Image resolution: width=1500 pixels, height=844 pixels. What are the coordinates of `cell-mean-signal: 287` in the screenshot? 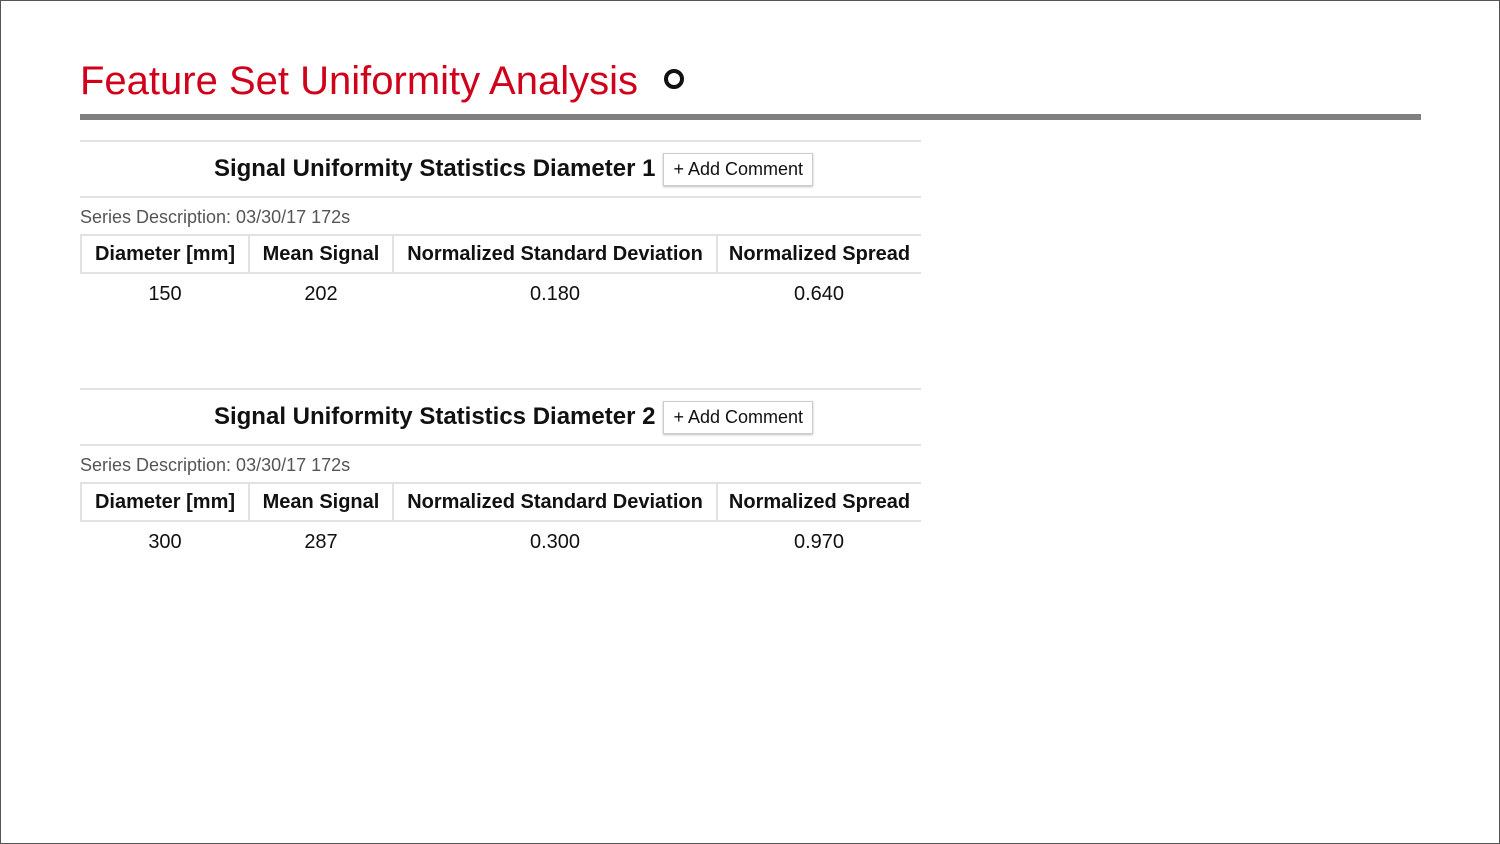 It's located at (321, 541).